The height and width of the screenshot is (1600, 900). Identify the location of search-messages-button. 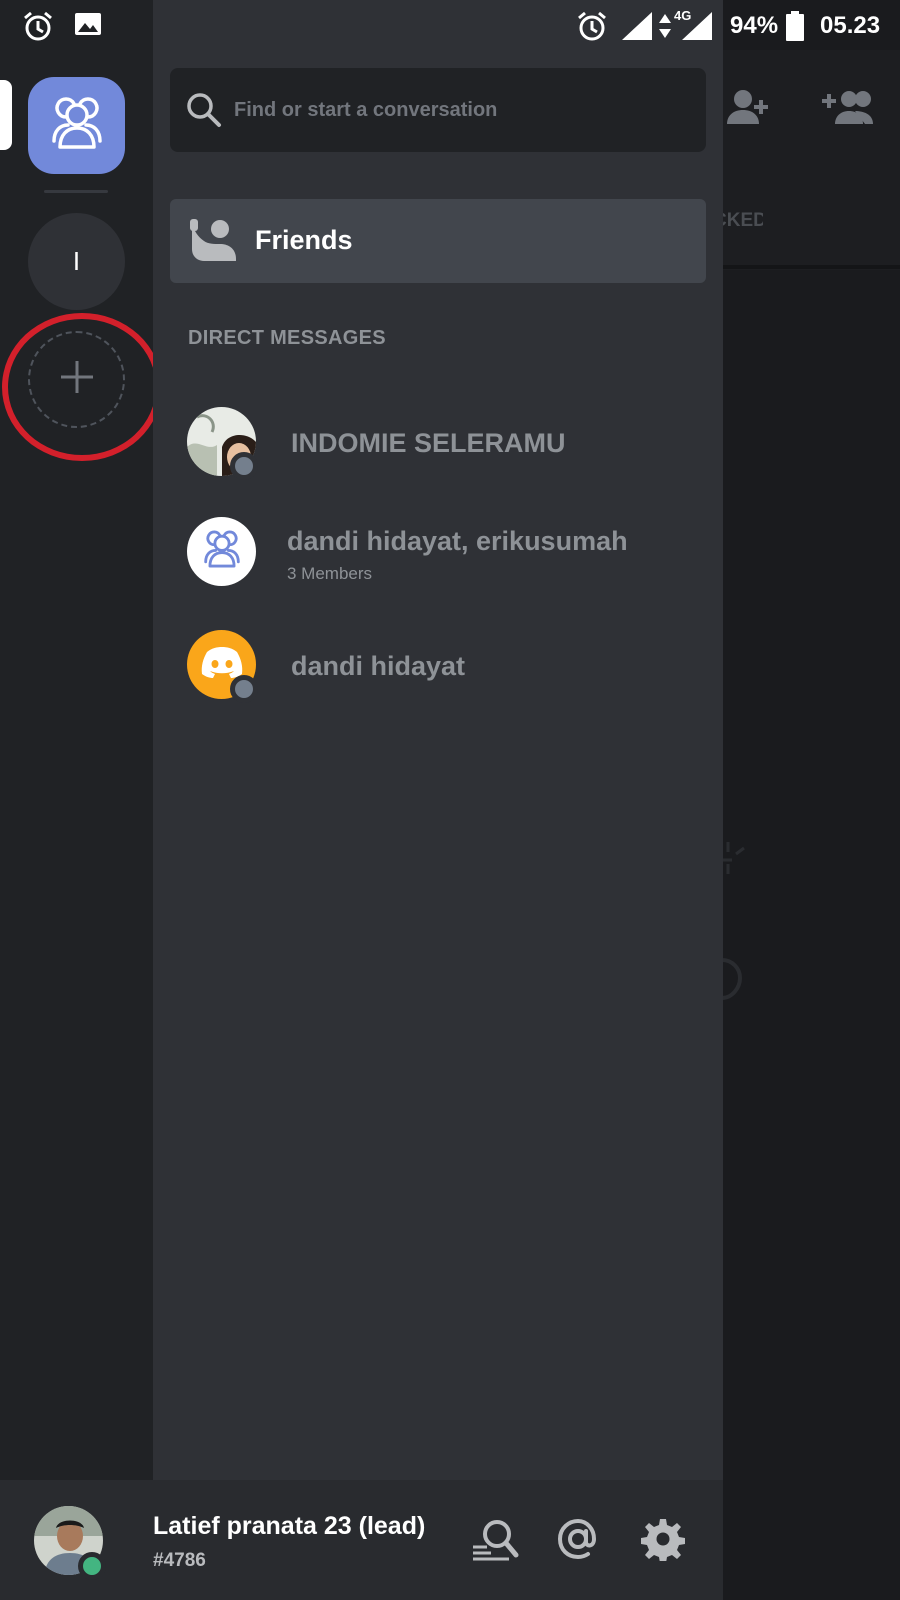
(495, 1541).